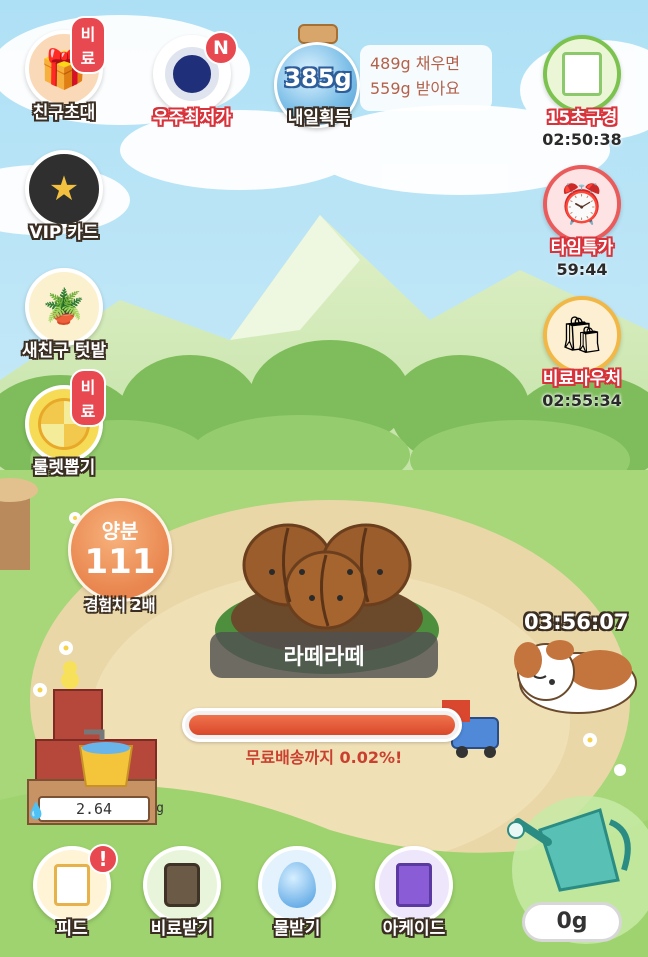  What do you see at coordinates (221, 48) in the screenshot?
I see `new-badge: N` at bounding box center [221, 48].